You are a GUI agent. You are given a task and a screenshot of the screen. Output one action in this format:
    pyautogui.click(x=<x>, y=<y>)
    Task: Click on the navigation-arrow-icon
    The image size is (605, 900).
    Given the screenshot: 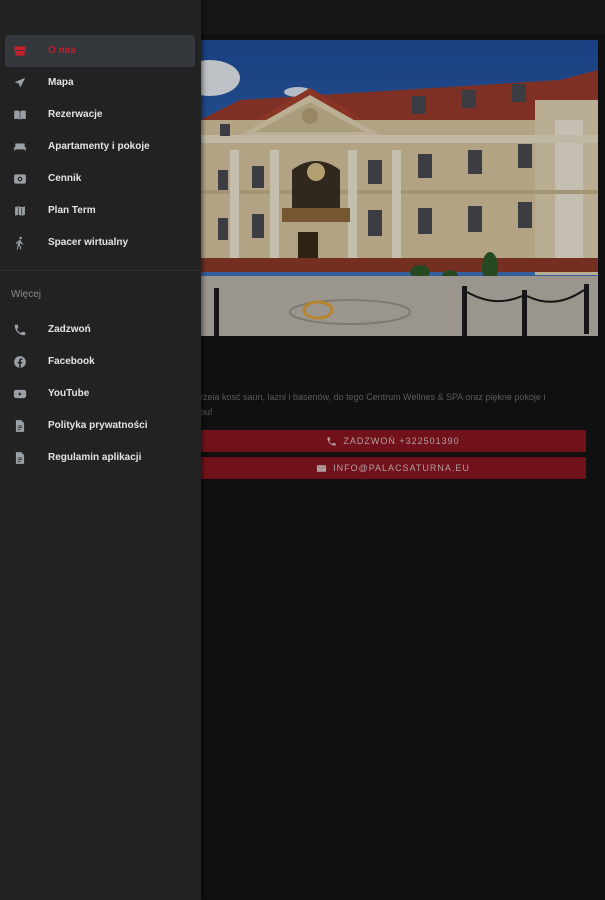 What is the action you would take?
    pyautogui.click(x=20, y=82)
    